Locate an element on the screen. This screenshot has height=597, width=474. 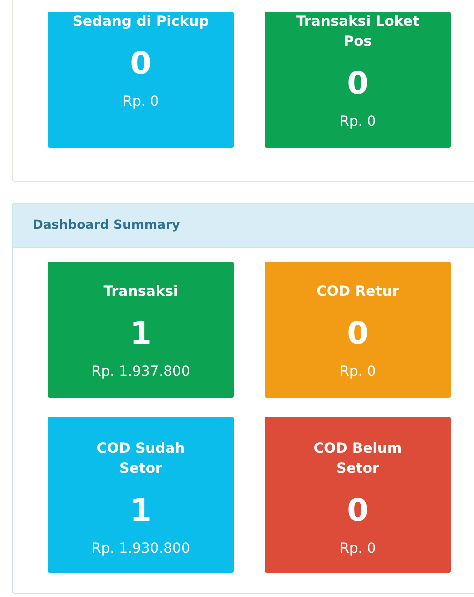
tile-title: COD Belum Setor is located at coordinates (358, 459).